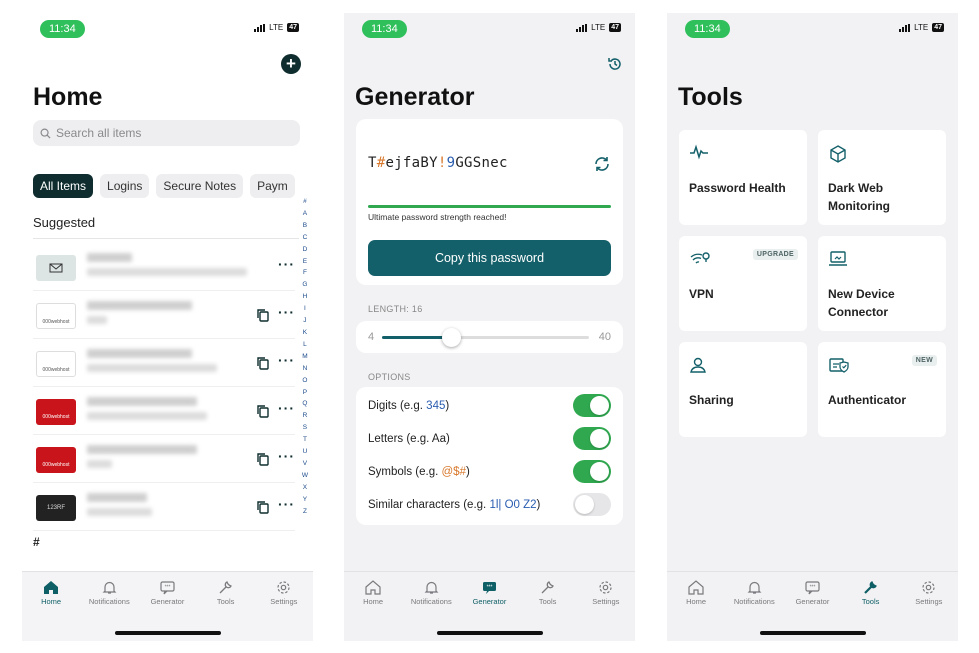 The width and height of the screenshot is (979, 653). I want to click on list-item: ···, so click(164, 267).